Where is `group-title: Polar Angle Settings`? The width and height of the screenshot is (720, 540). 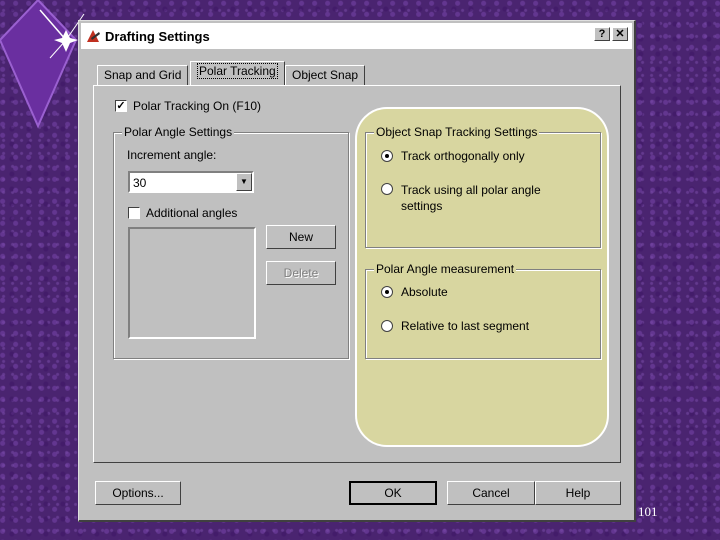
group-title: Polar Angle Settings is located at coordinates (178, 132).